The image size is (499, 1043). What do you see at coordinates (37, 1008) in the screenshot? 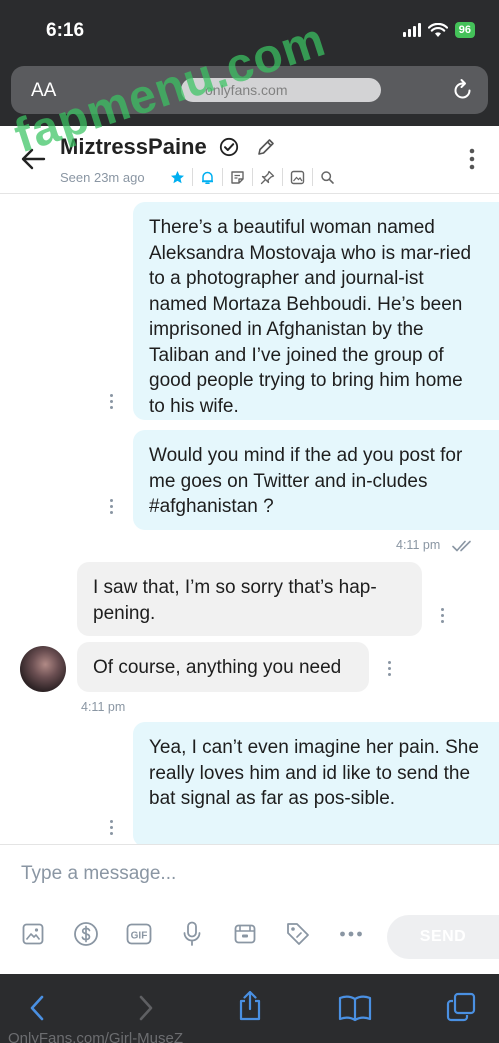
I see `back-icon` at bounding box center [37, 1008].